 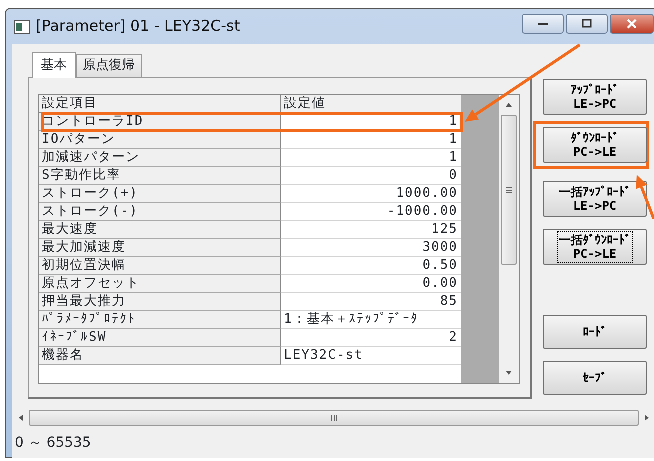 I want to click on callout-arrow, so click(x=645, y=197).